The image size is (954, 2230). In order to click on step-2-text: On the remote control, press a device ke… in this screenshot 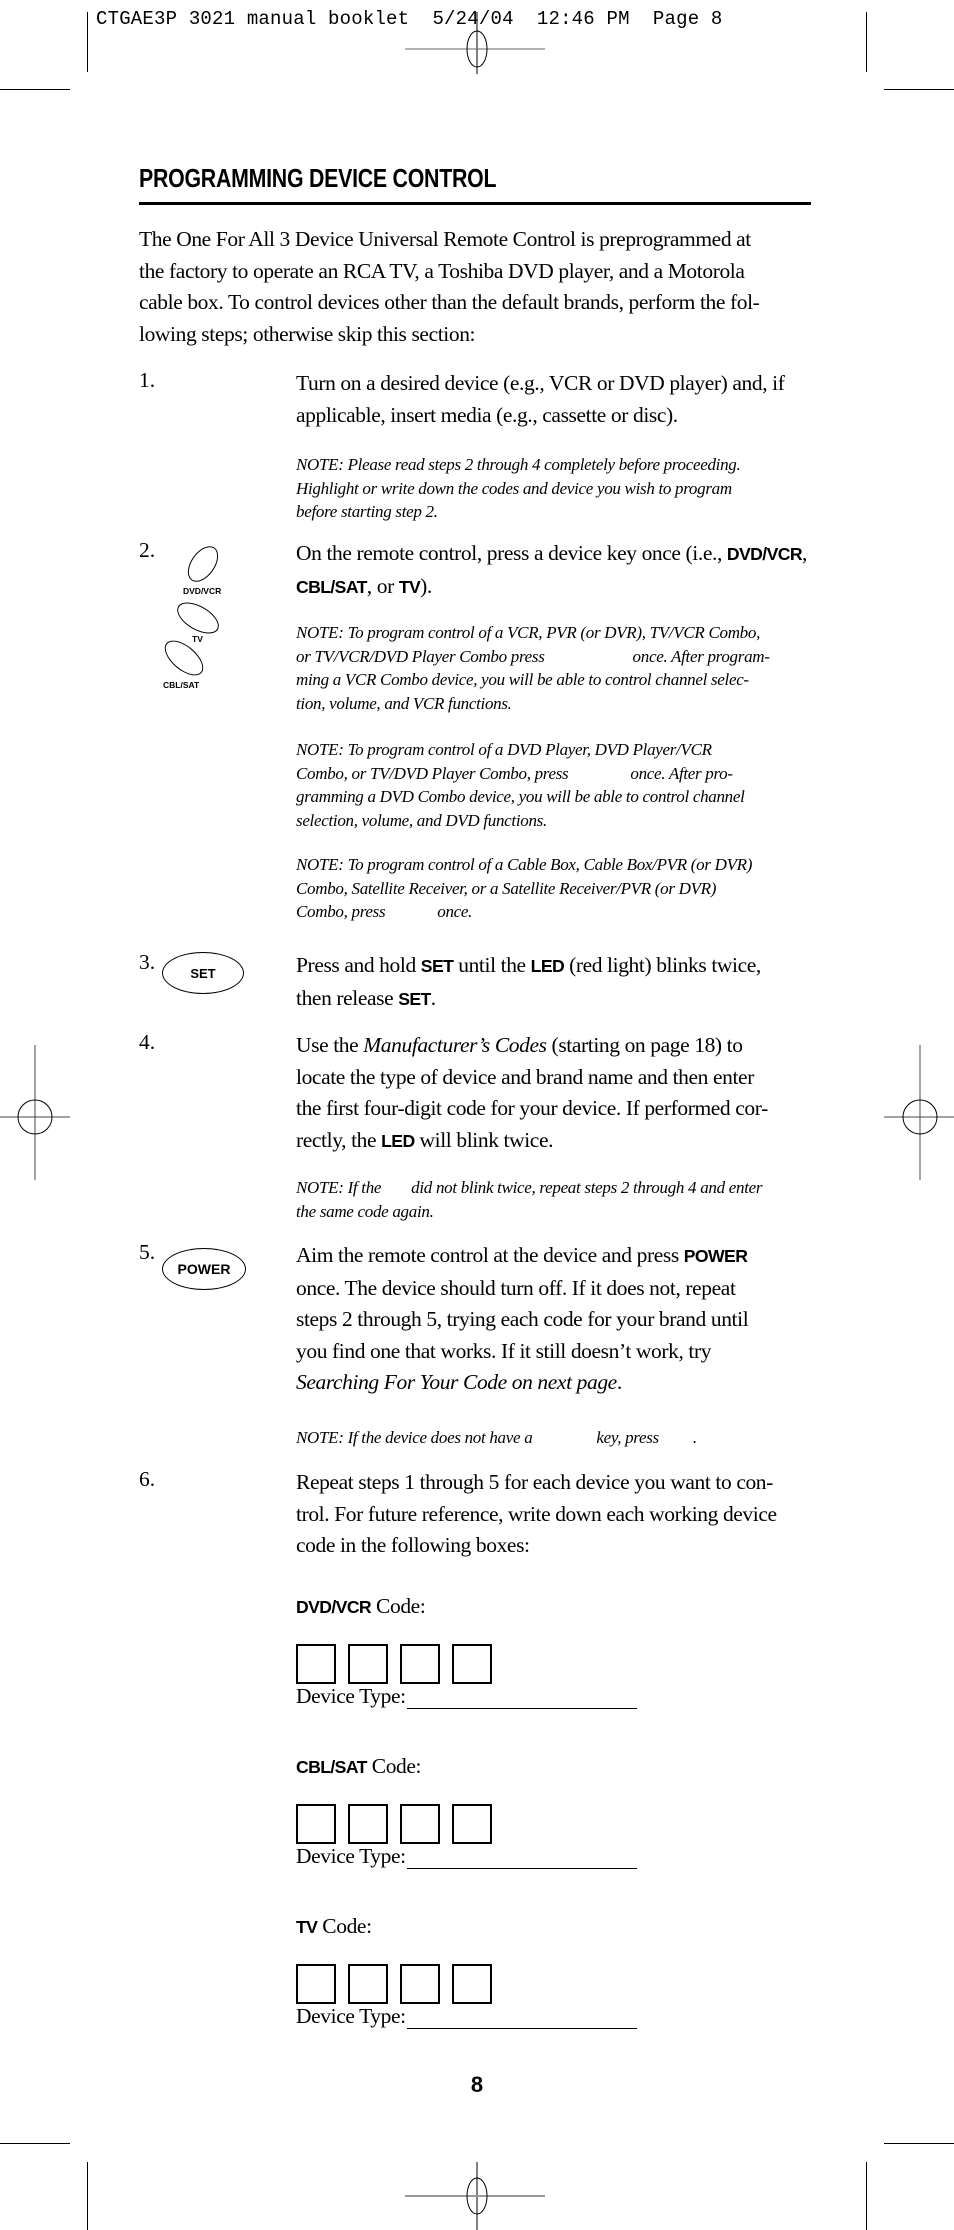, I will do `click(558, 570)`.